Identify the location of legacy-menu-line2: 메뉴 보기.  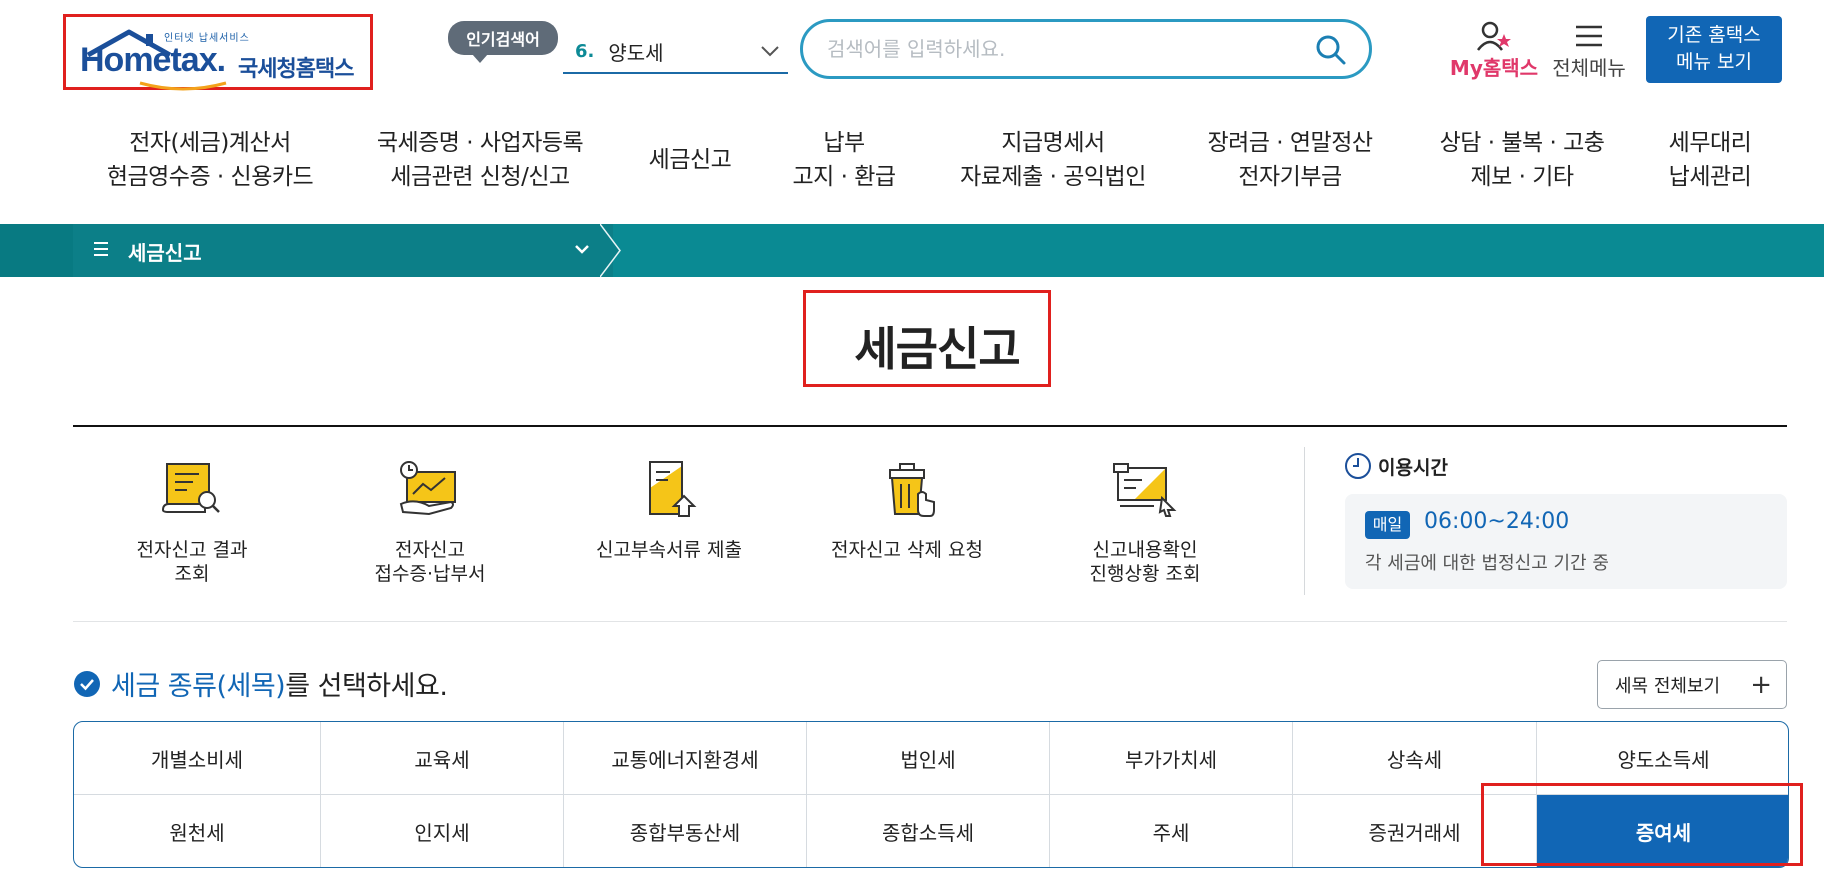
(1714, 62).